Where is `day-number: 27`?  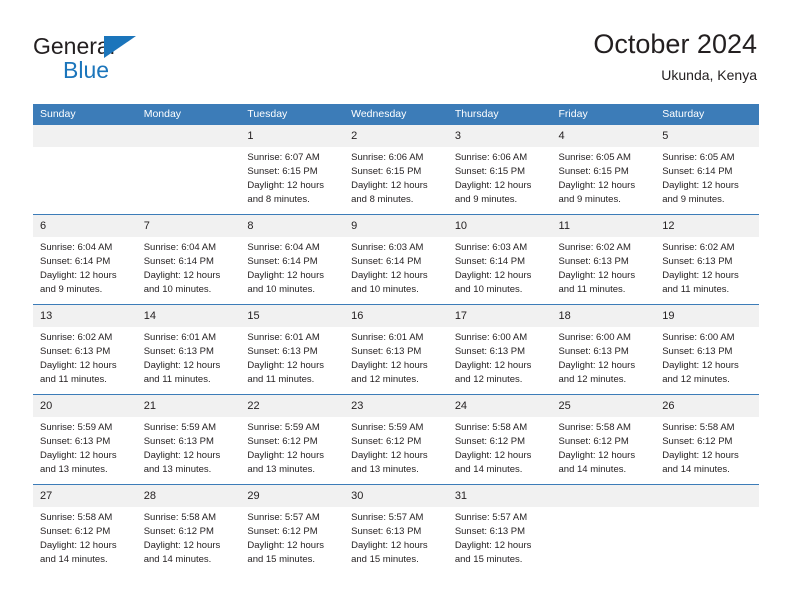
day-number: 27 is located at coordinates (85, 496).